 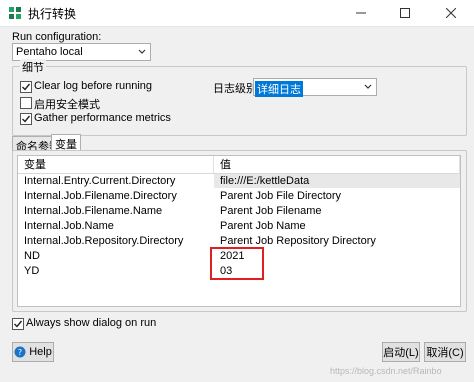 I want to click on variable-name: Internal.Job.Repository.Directory, so click(x=104, y=241).